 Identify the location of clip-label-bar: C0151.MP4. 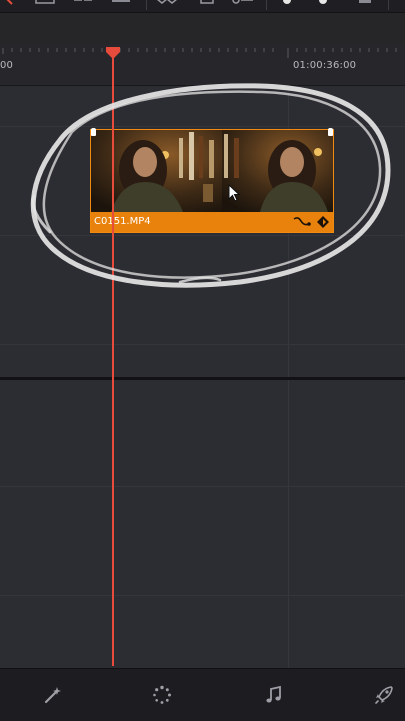
(212, 222).